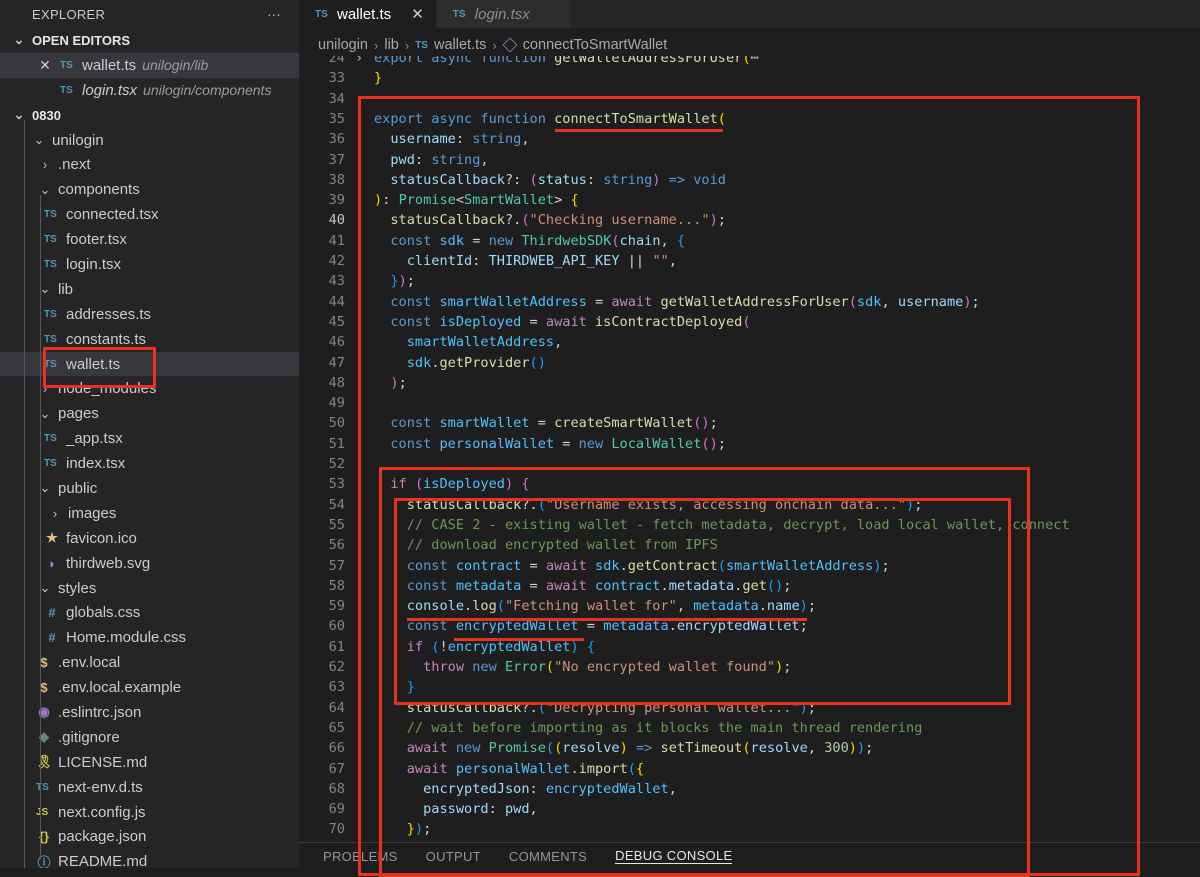 The width and height of the screenshot is (1200, 877). Describe the element at coordinates (149, 662) in the screenshot. I see `tree-item-env-local: $ .env.local` at that location.